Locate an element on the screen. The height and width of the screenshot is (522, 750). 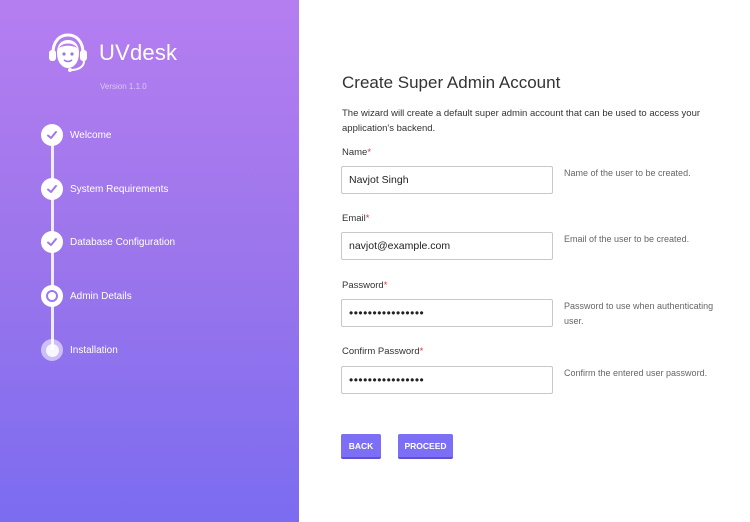
password-field: •••••••••••••••• is located at coordinates (447, 313).